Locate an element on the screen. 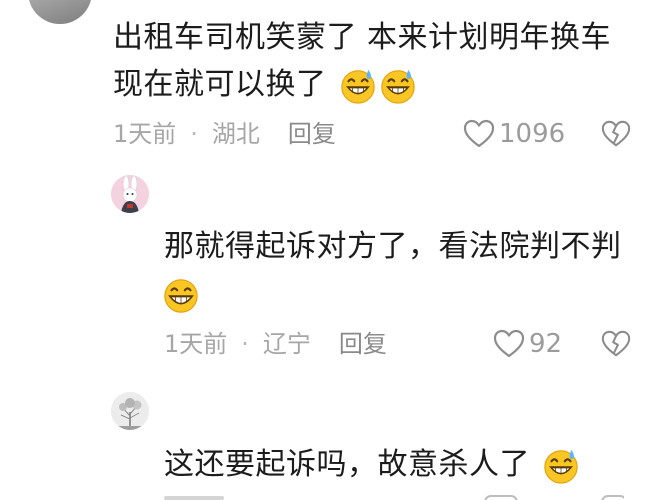 The height and width of the screenshot is (500, 668). comment-meta: 1天前 · 辽宁 回复 is located at coordinates (275, 344).